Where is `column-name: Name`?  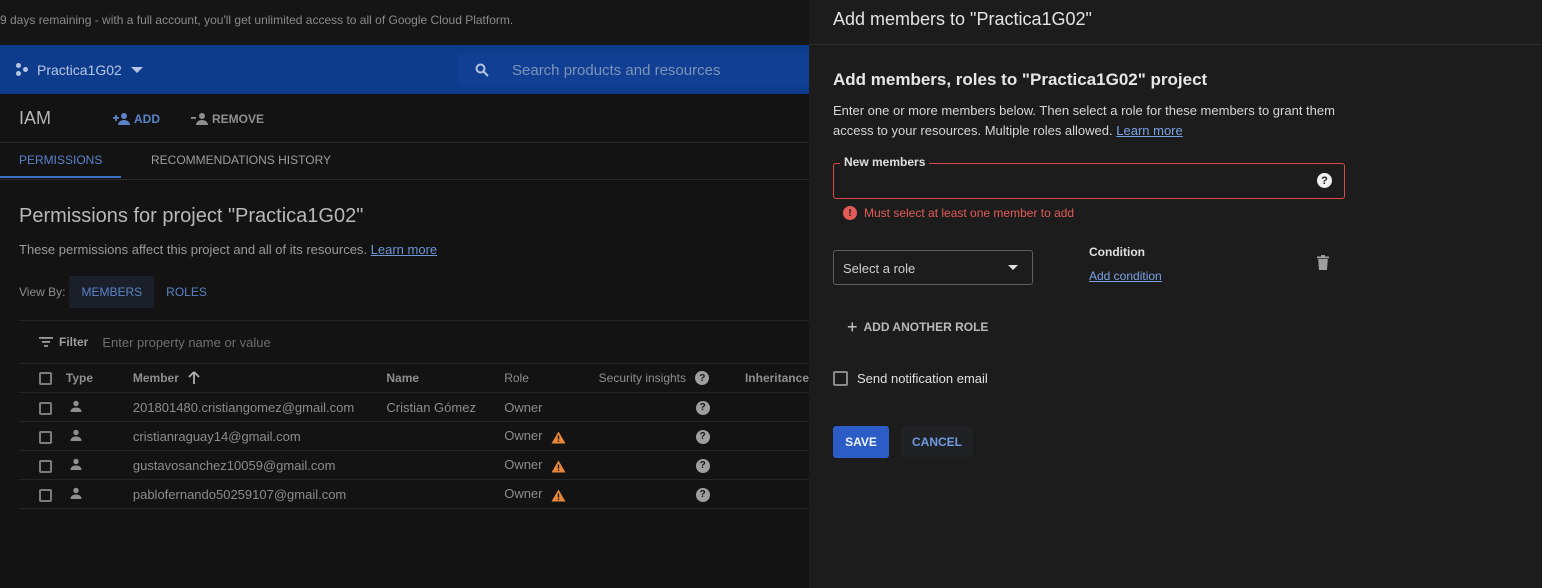 column-name: Name is located at coordinates (403, 378).